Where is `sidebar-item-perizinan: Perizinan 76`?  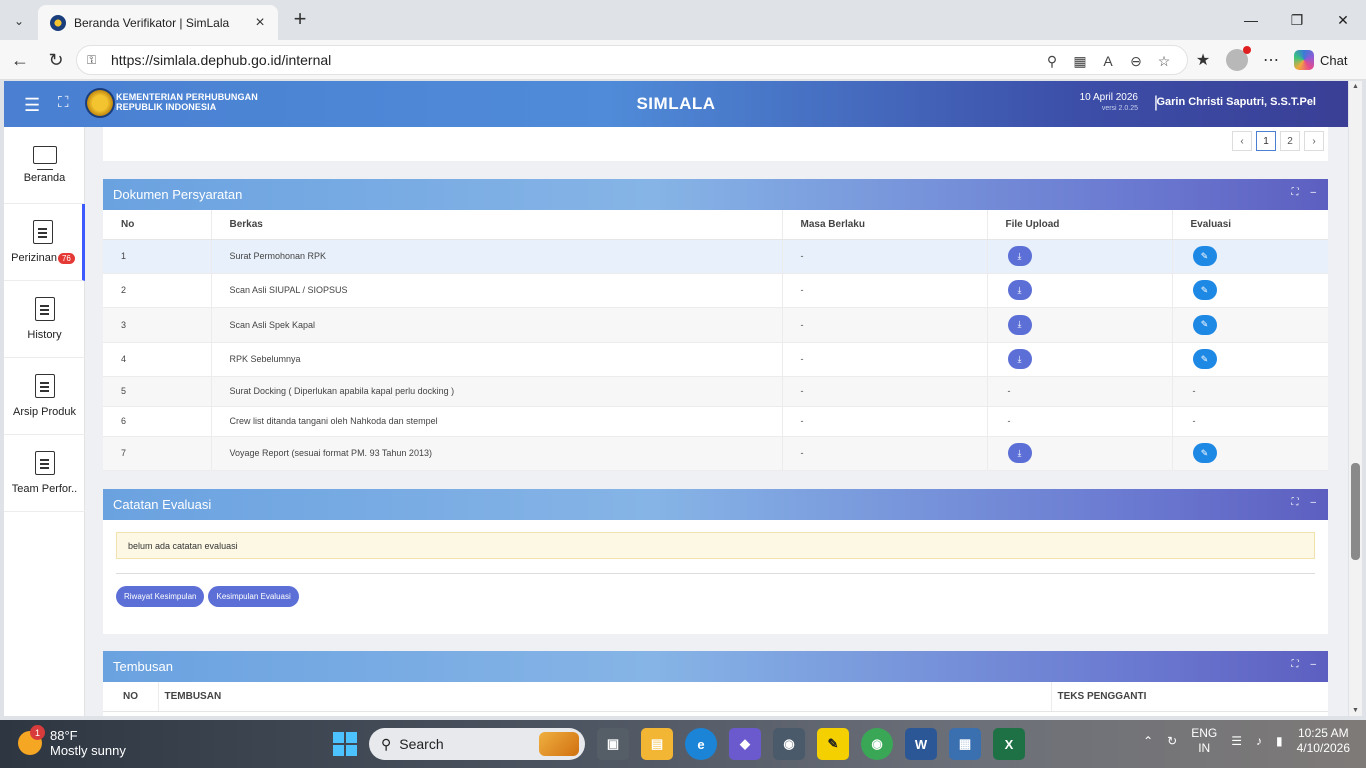
sidebar-item-perizinan: Perizinan 76 is located at coordinates (44, 242).